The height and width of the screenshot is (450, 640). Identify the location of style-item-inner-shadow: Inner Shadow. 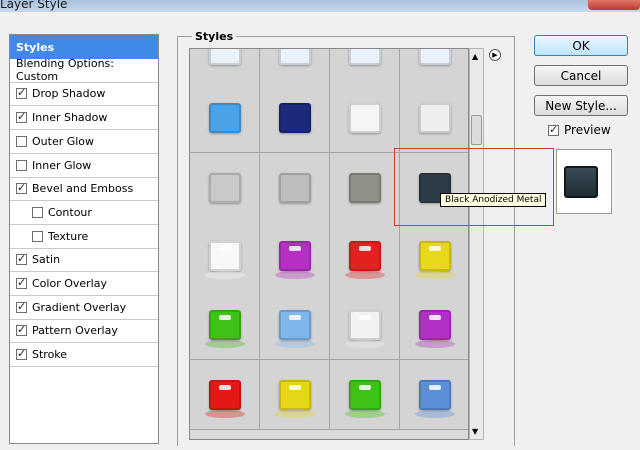
(84, 118).